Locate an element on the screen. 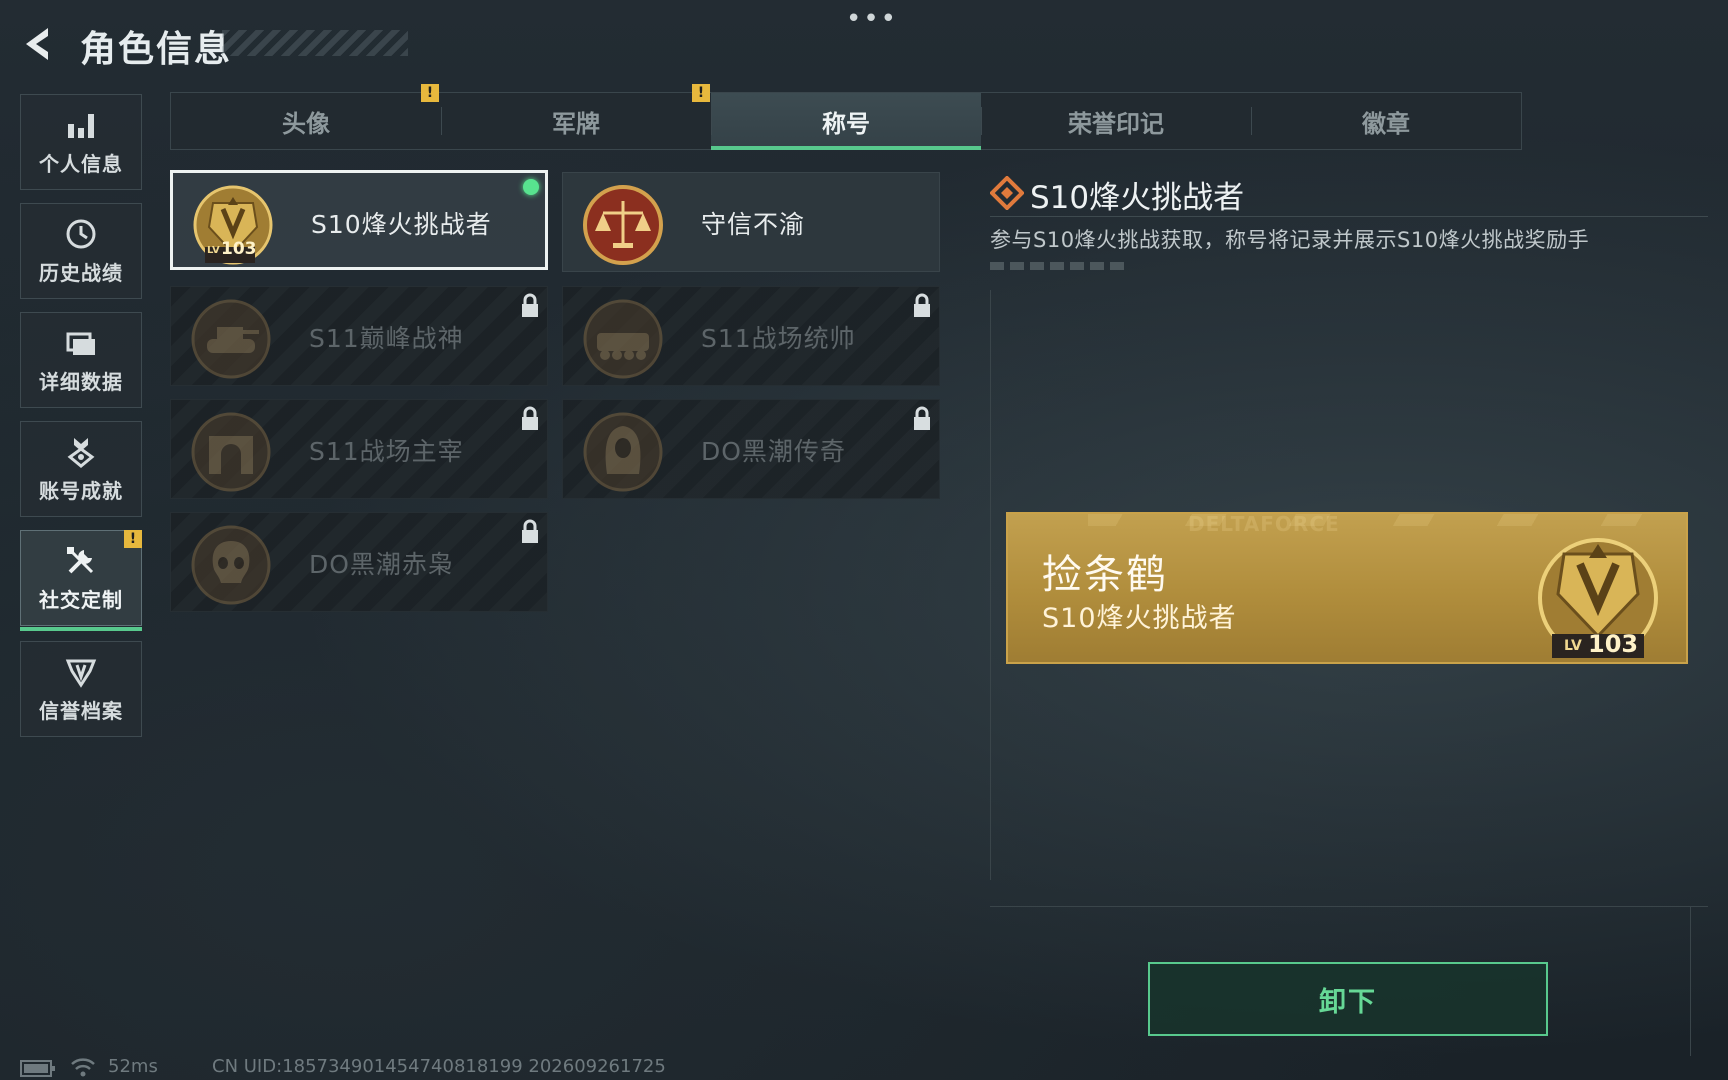  tab-title: 称号 is located at coordinates (846, 121).